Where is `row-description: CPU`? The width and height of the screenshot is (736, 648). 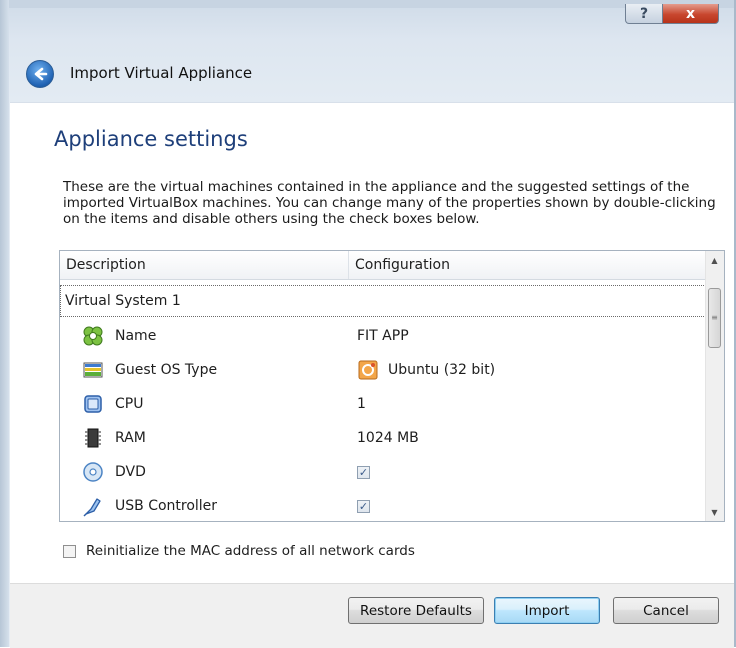 row-description: CPU is located at coordinates (129, 404).